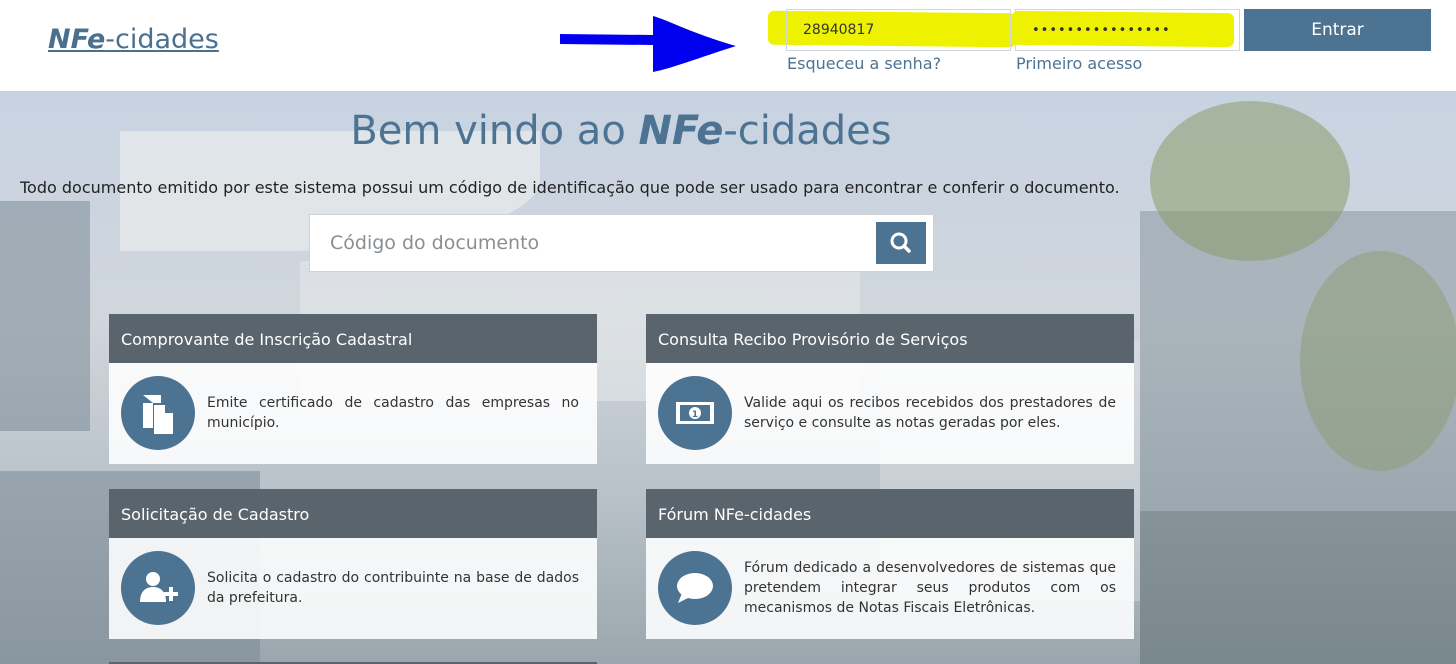 The image size is (1456, 664). What do you see at coordinates (1127, 30) in the screenshot?
I see `password-input` at bounding box center [1127, 30].